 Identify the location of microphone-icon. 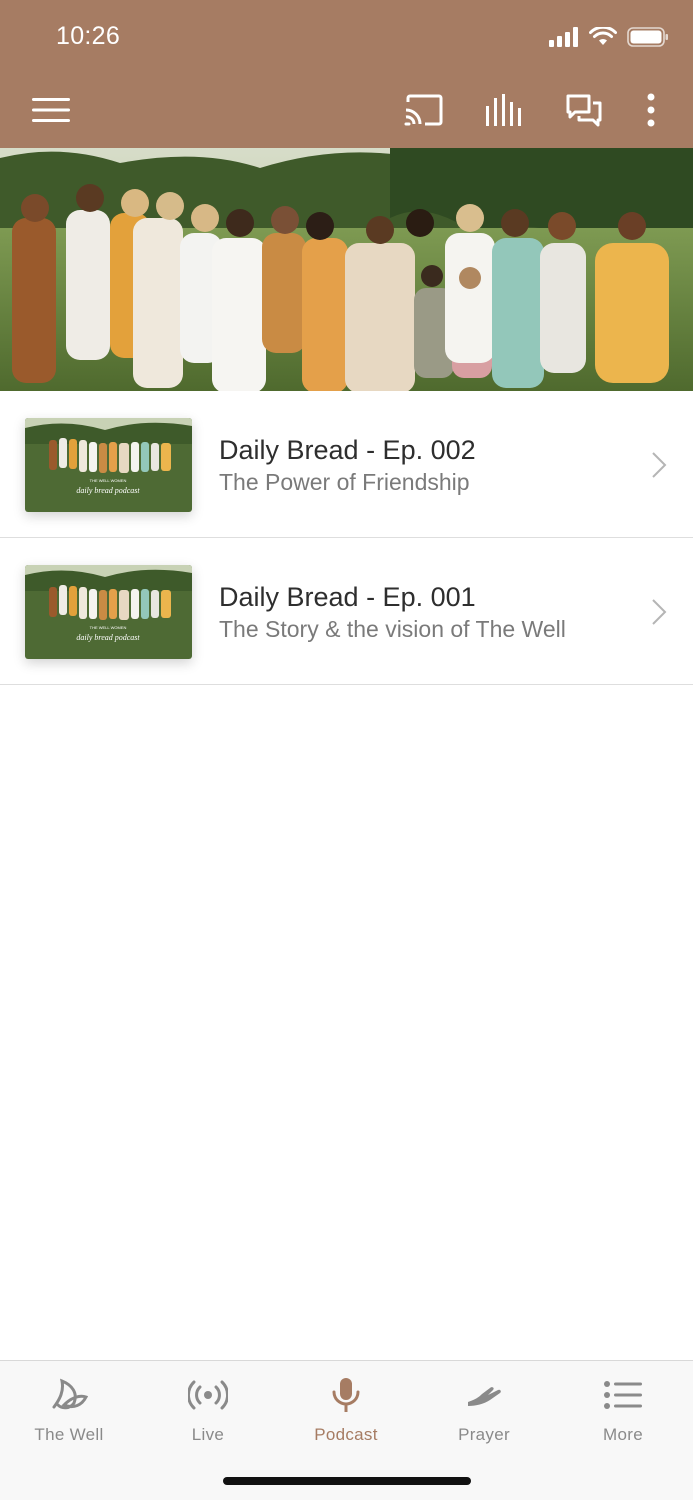
(346, 1395).